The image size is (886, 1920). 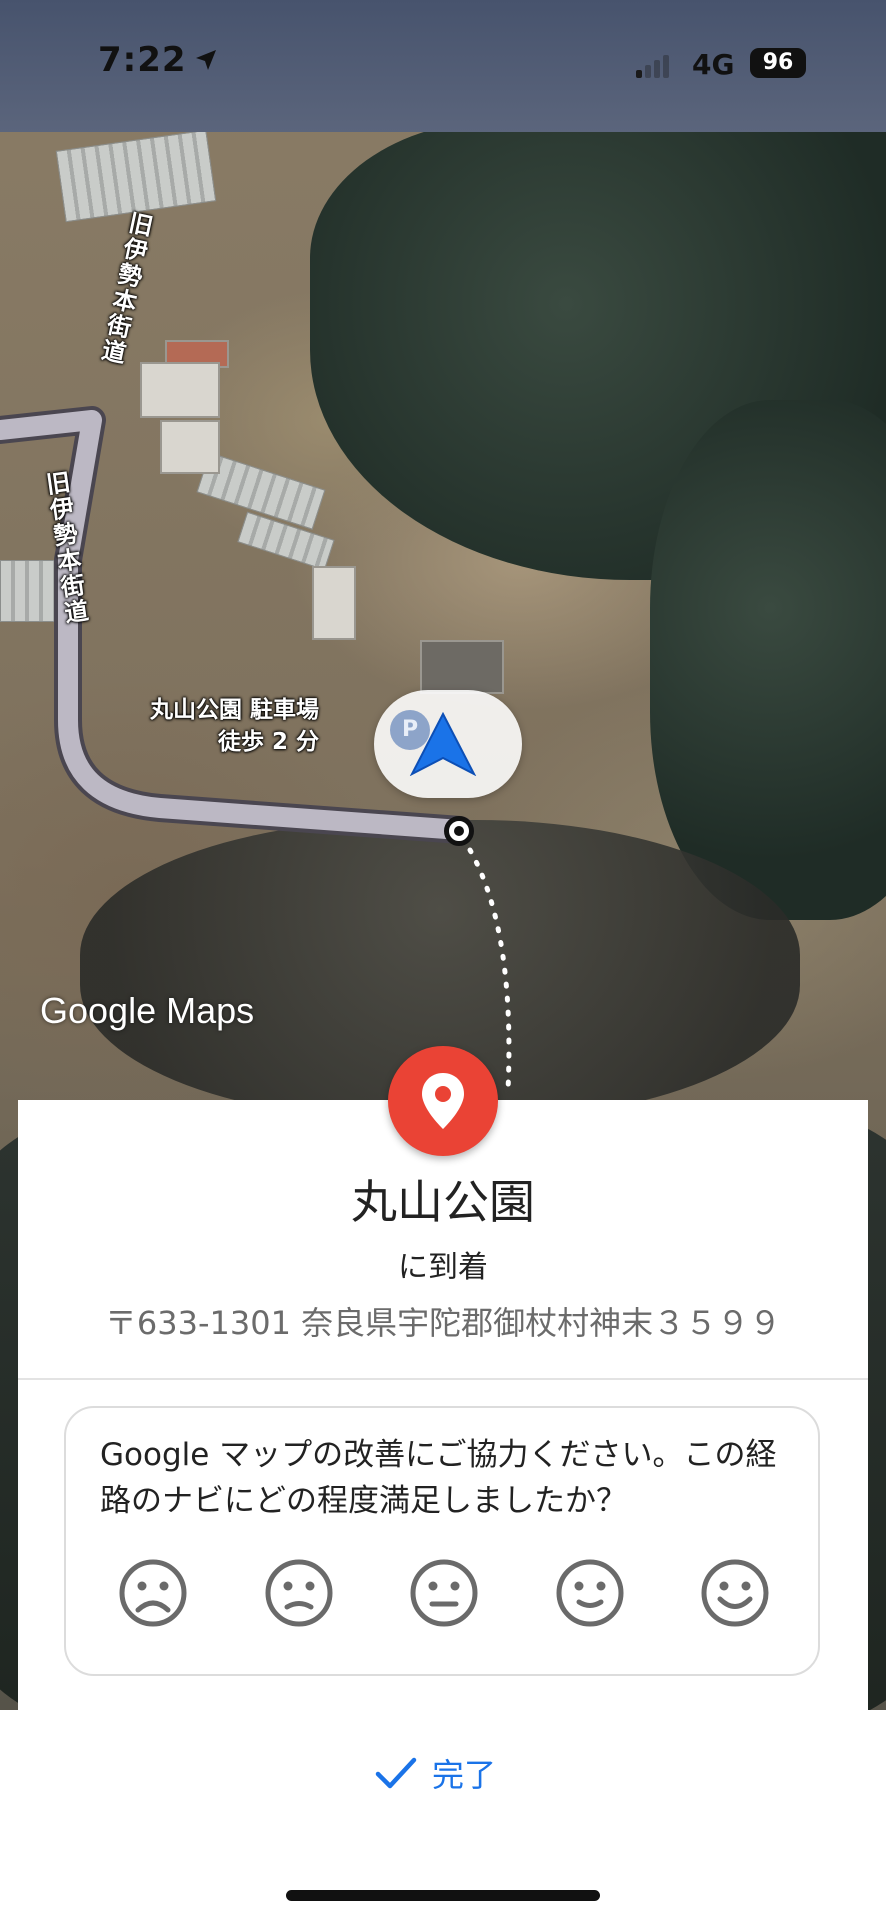 I want to click on very-dissatisfied-icon, so click(x=153, y=1593).